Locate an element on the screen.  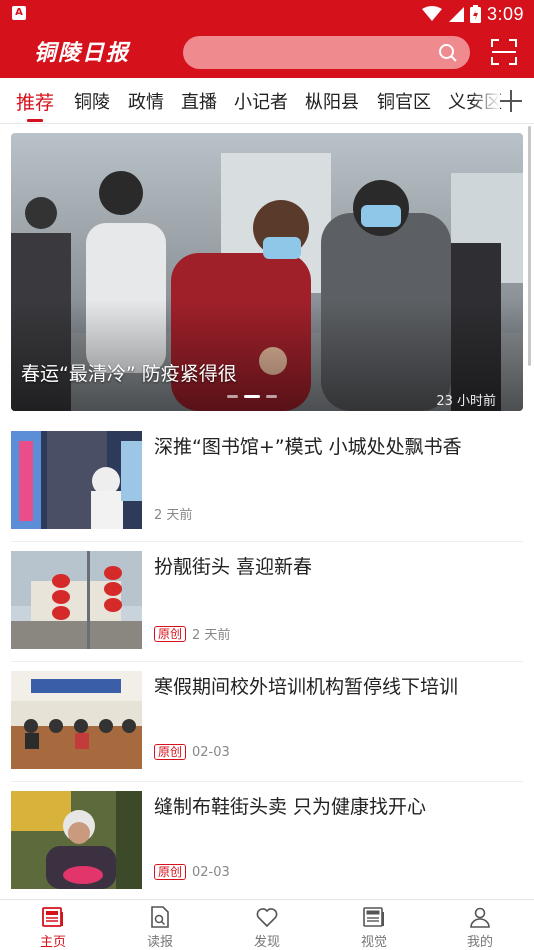
active-tab-indicator is located at coordinates (35, 120).